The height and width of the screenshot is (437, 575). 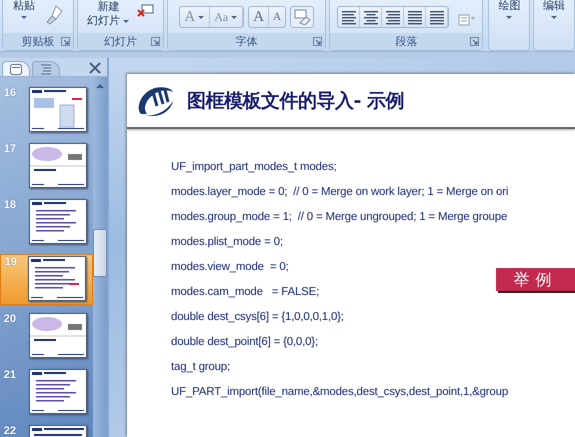 What do you see at coordinates (414, 17) in the screenshot?
I see `justify-icon` at bounding box center [414, 17].